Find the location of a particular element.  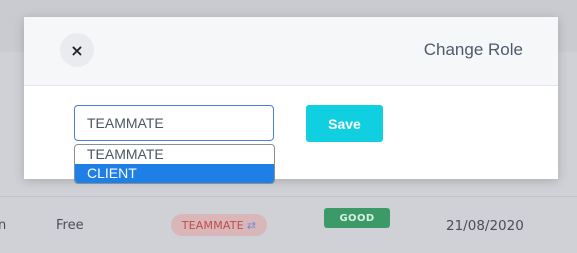

row-date: 21/08/2020 is located at coordinates (485, 226).